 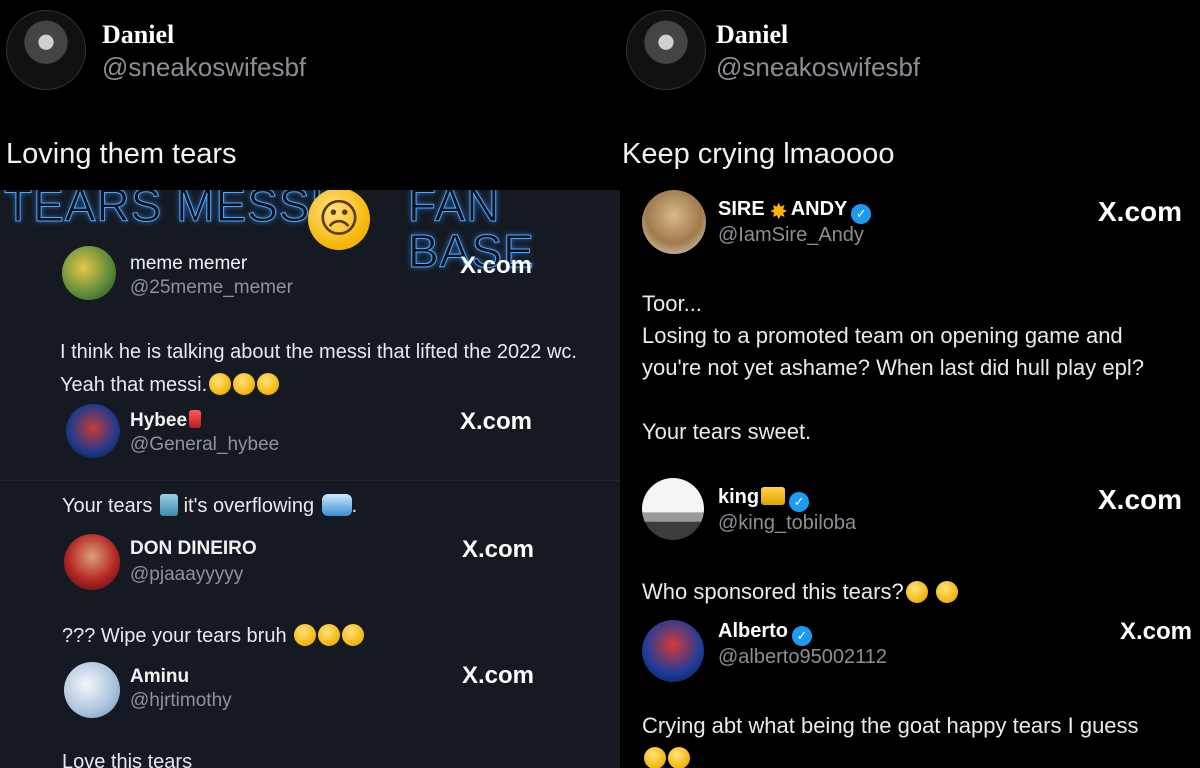 I want to click on reply-author-name: meme memer, so click(x=189, y=263).